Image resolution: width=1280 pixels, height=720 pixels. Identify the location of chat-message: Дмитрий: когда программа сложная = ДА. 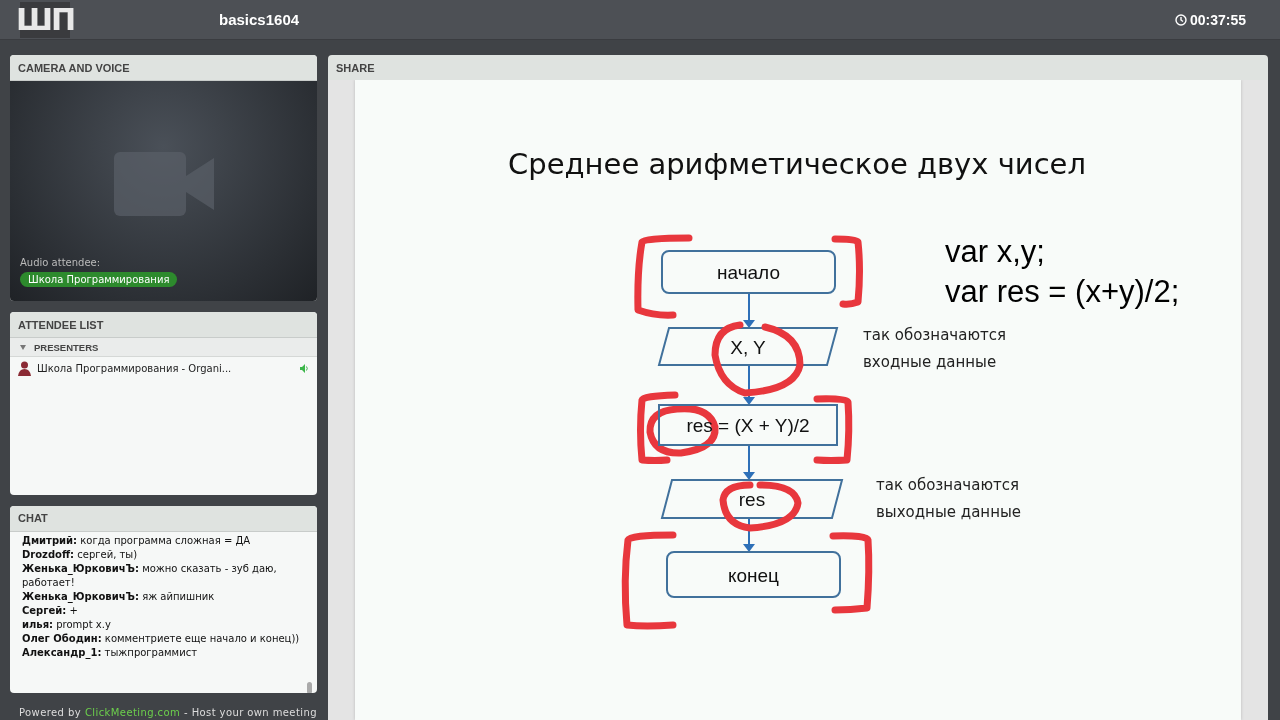
(137, 540).